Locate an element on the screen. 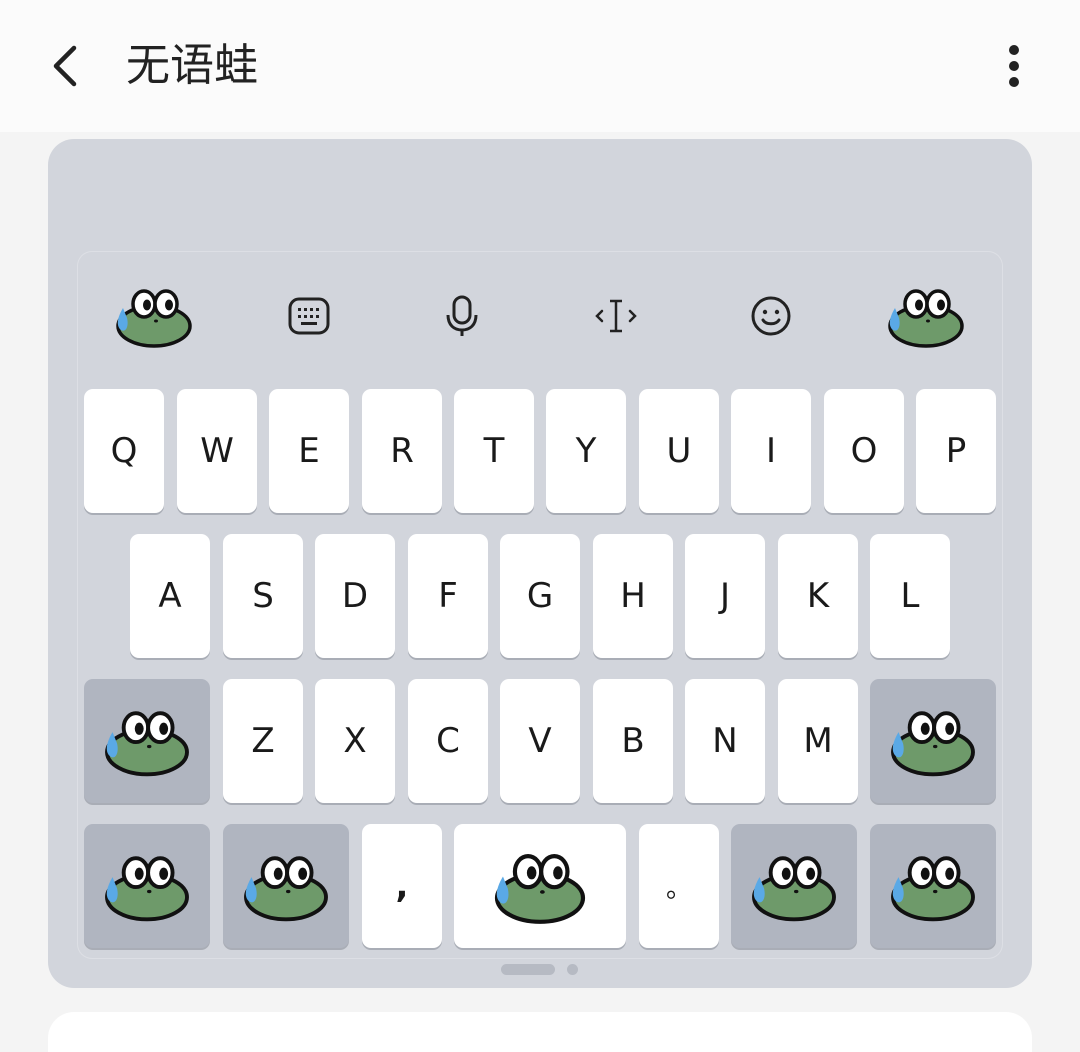 The width and height of the screenshot is (1080, 1052). next-card is located at coordinates (540, 1032).